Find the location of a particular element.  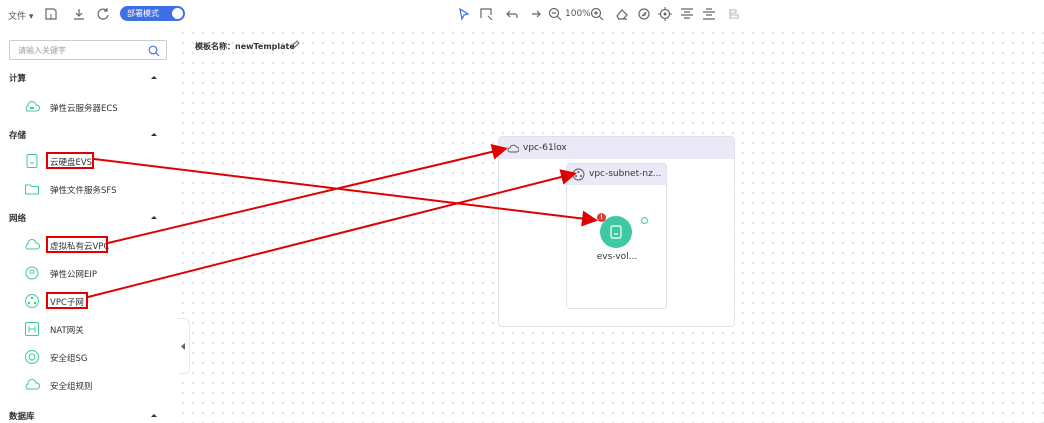

target-icon is located at coordinates (665, 14).